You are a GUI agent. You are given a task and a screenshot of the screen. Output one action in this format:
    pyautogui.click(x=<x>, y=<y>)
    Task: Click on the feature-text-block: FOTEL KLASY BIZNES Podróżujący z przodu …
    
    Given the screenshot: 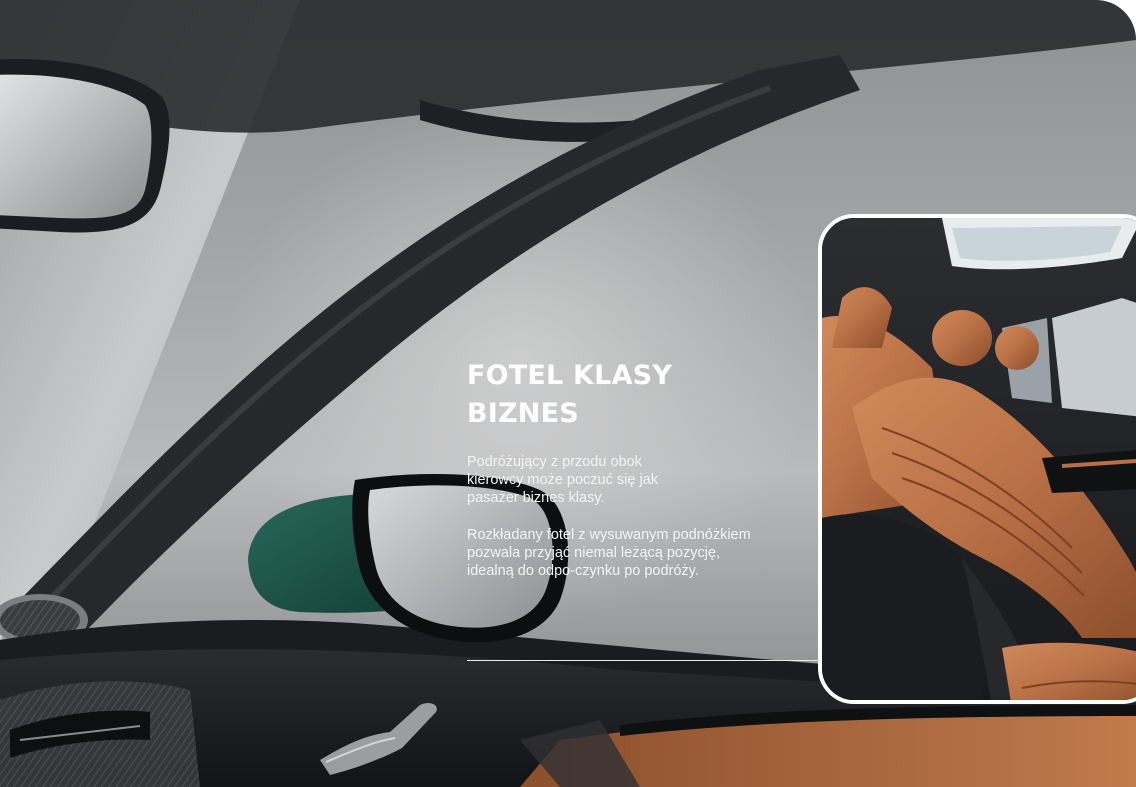 What is the action you would take?
    pyautogui.click(x=617, y=468)
    